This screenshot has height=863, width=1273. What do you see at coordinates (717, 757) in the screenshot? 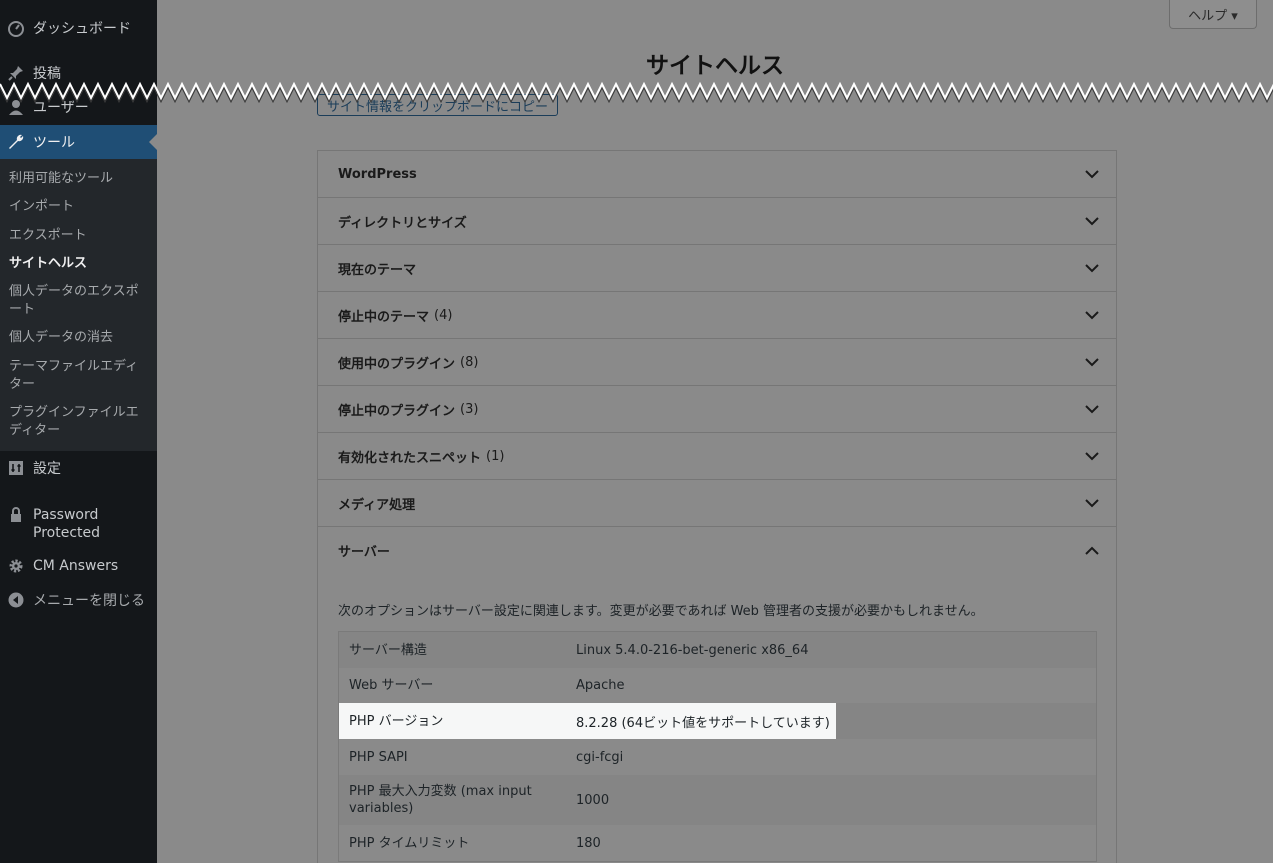
I see `table-row: PHP SAPI cgi-fcgi` at bounding box center [717, 757].